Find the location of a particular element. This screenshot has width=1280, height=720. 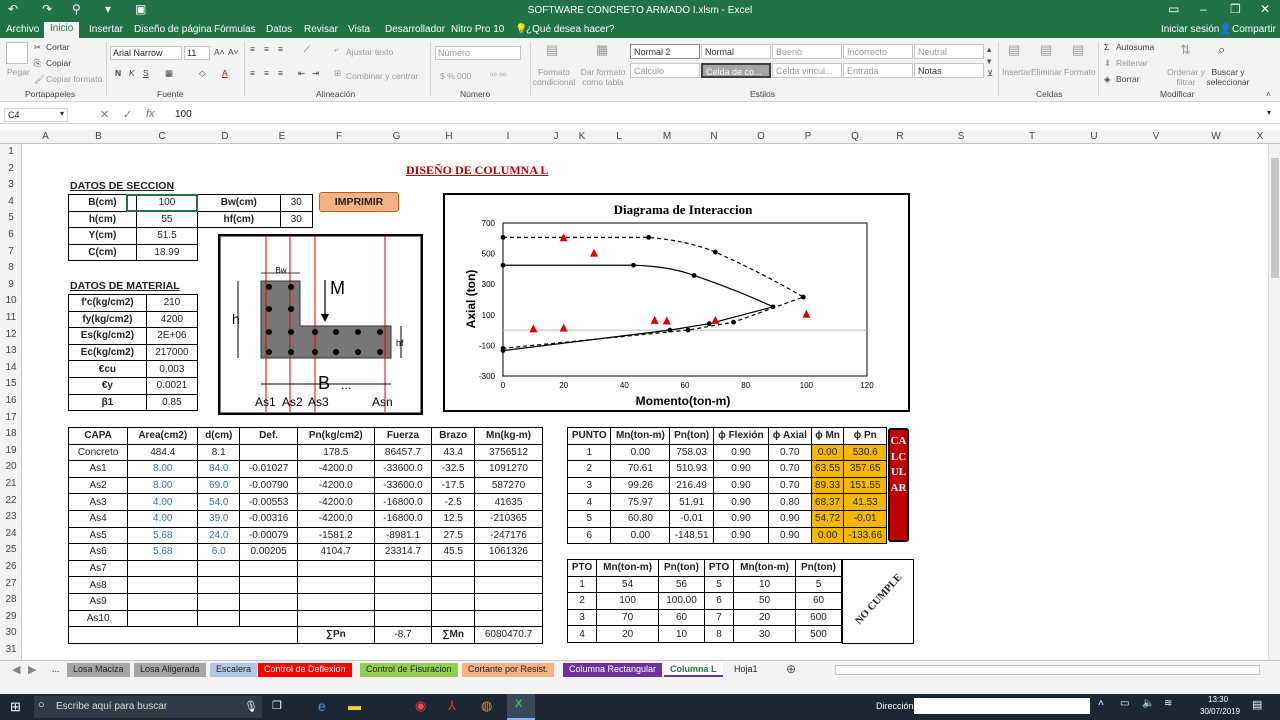

table-cell: -0.00079 is located at coordinates (269, 535).